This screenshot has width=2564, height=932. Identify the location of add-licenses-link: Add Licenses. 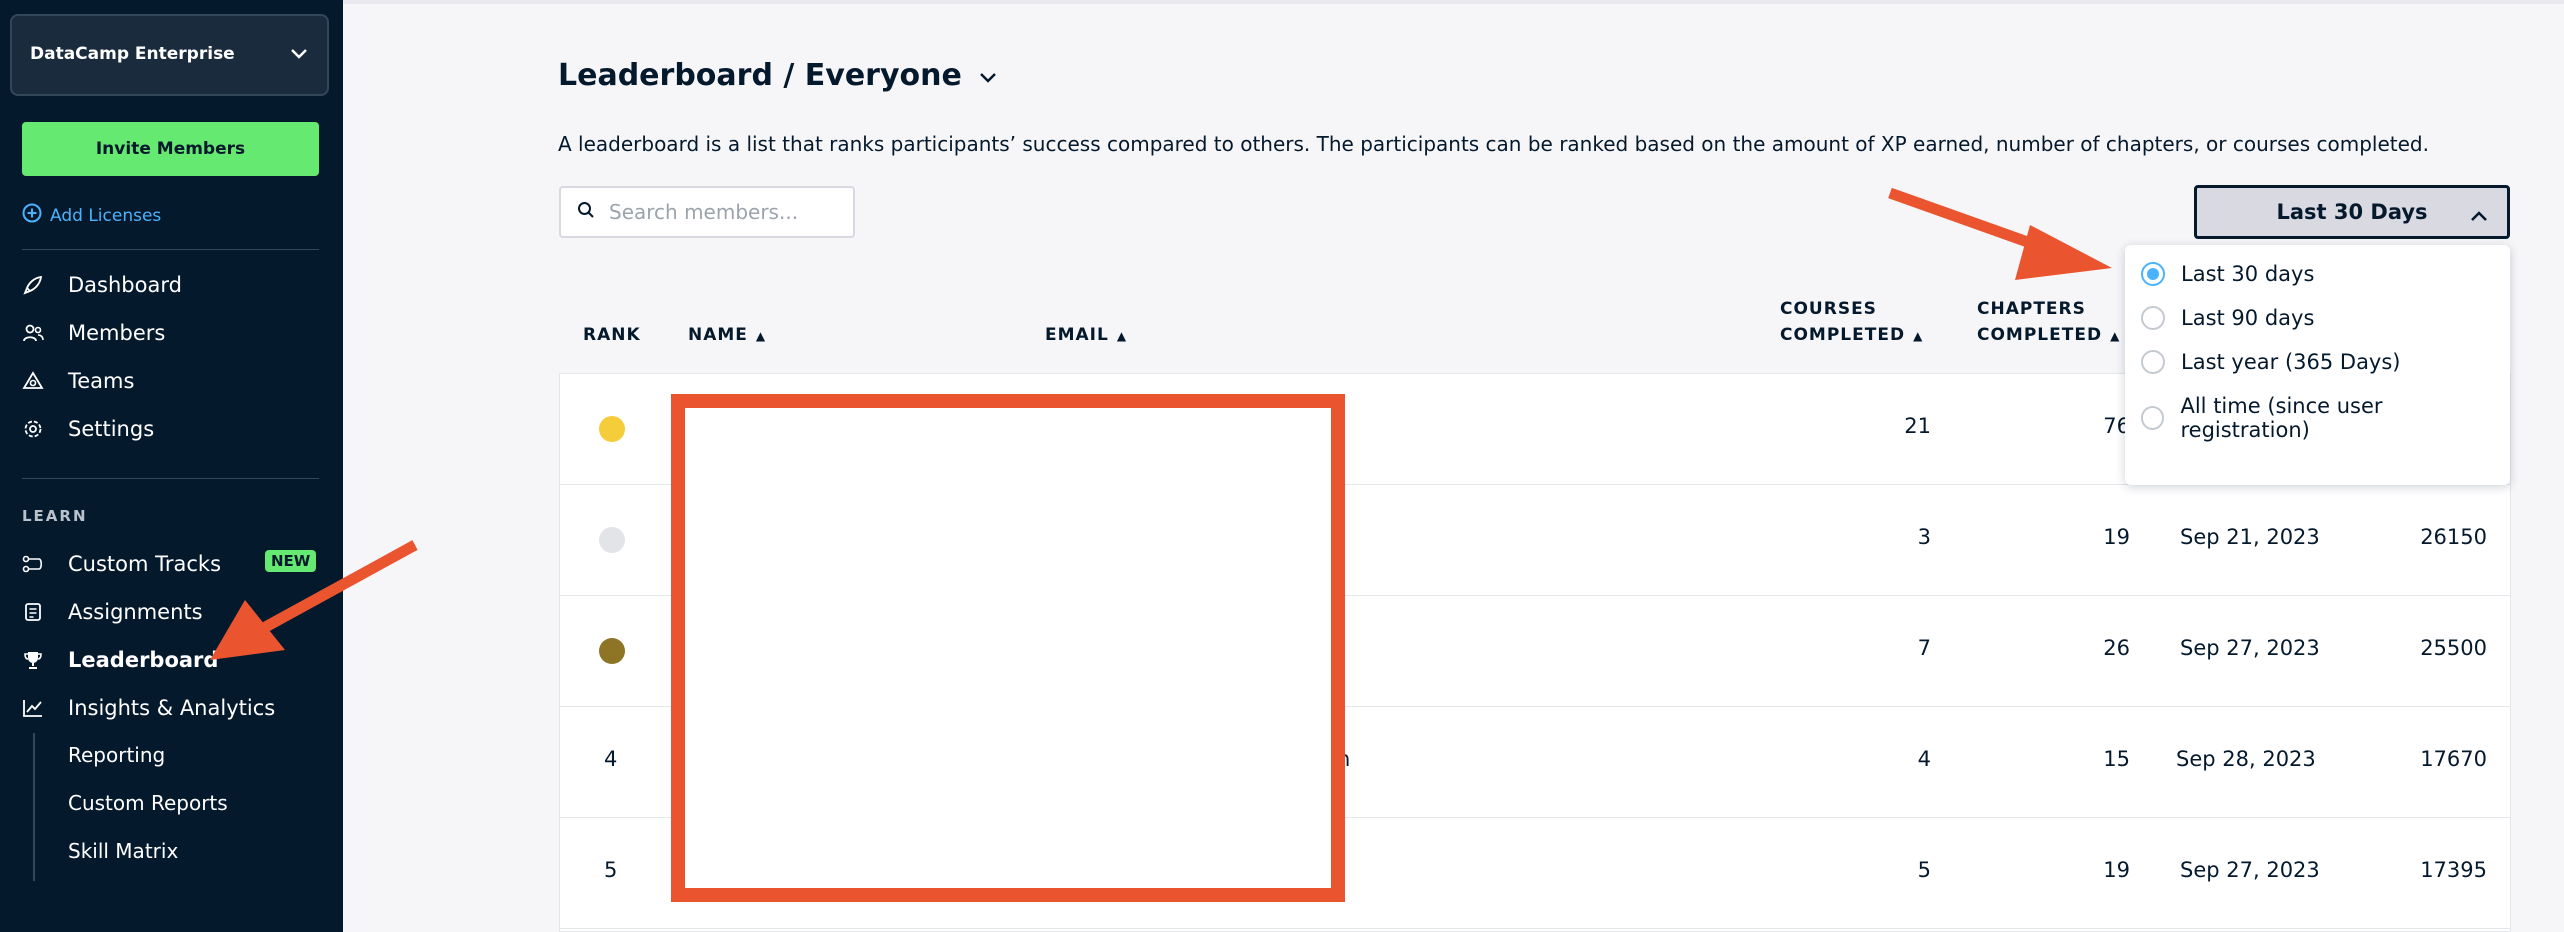
(91, 215).